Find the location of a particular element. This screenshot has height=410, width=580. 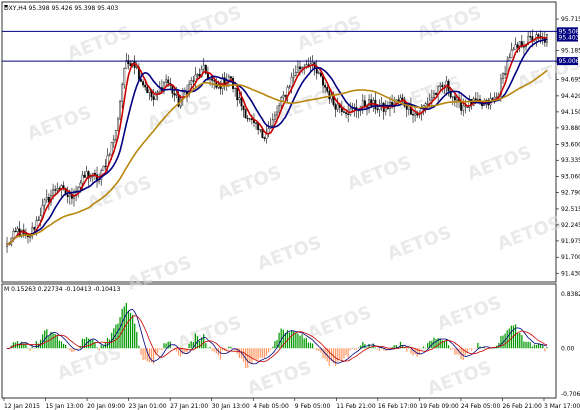

x-tick-label: 11 Feb 21:00 is located at coordinates (356, 406).